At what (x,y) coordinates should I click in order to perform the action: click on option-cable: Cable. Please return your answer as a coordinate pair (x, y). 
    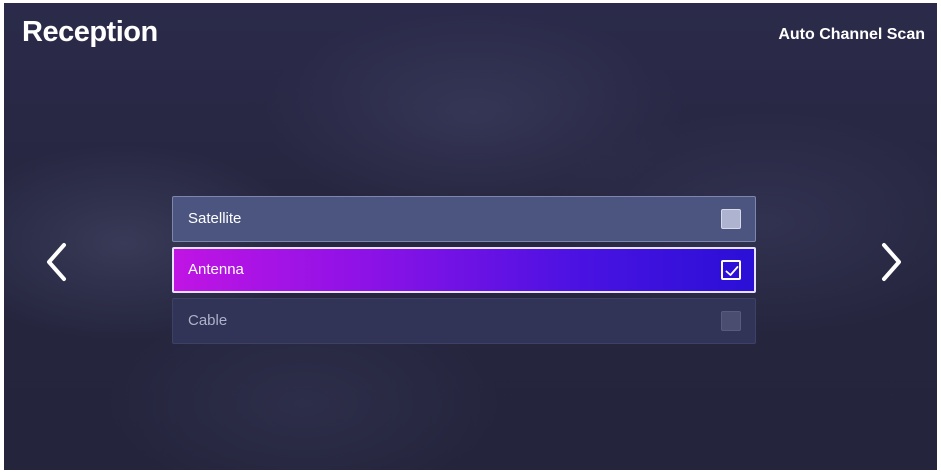
    Looking at the image, I should click on (464, 321).